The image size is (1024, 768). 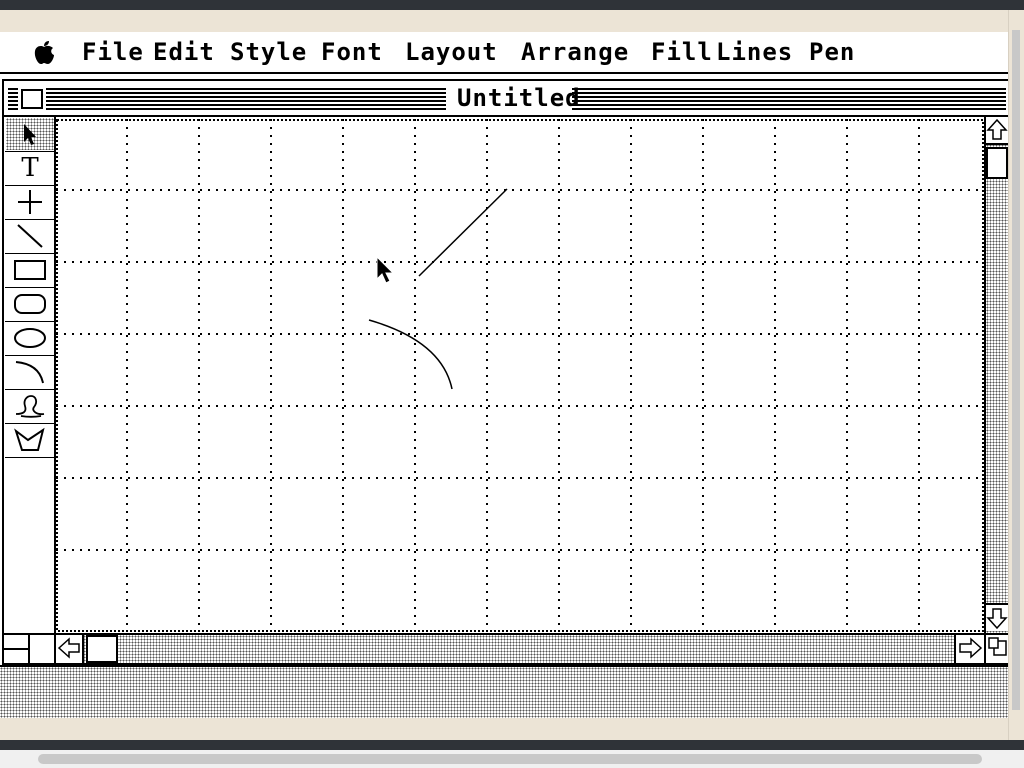 I want to click on size-box, so click(x=996, y=648).